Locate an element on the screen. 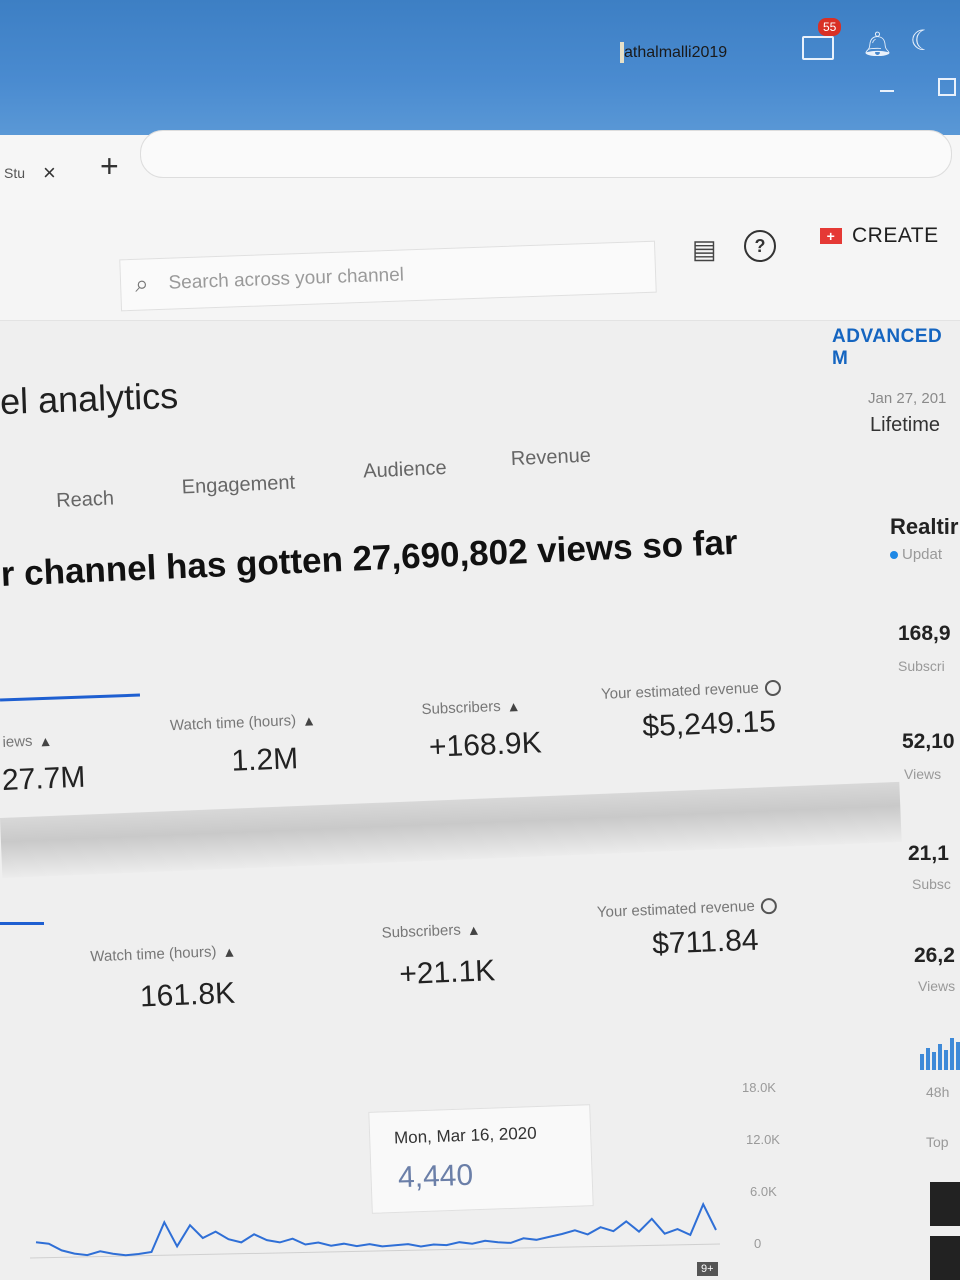  metric-subscribers-value: +21.1K is located at coordinates (447, 973).